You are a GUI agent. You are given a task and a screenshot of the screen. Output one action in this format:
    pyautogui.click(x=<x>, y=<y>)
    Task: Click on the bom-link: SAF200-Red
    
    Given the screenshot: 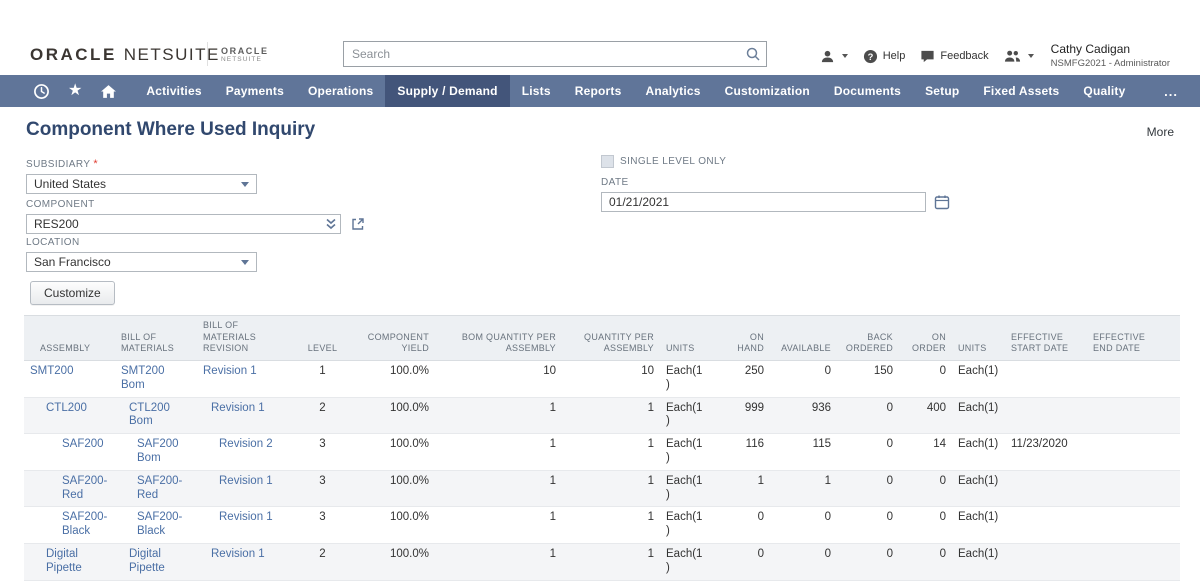 What is the action you would take?
    pyautogui.click(x=159, y=488)
    